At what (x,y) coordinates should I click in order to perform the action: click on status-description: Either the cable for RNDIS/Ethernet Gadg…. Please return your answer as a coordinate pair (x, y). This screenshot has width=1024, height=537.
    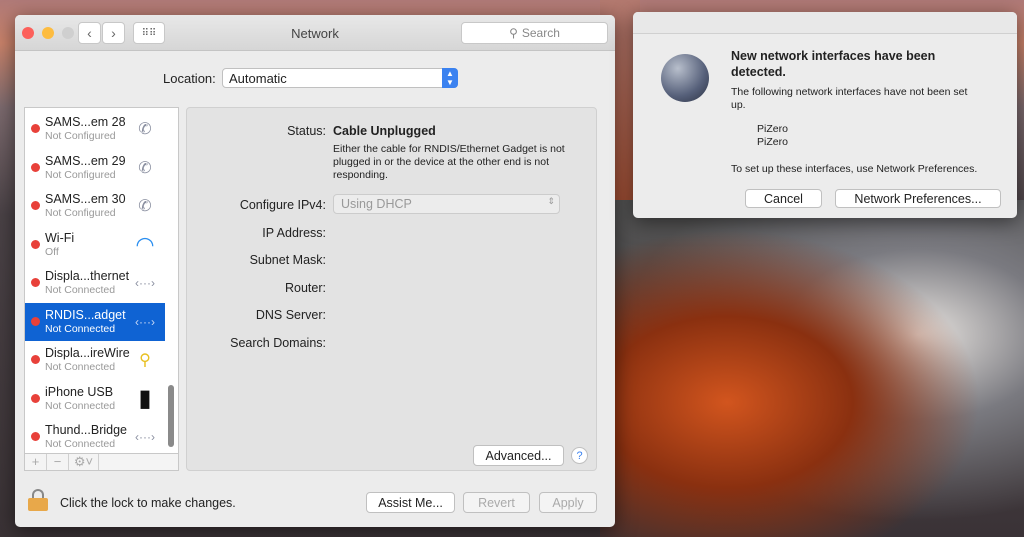
    Looking at the image, I should click on (449, 162).